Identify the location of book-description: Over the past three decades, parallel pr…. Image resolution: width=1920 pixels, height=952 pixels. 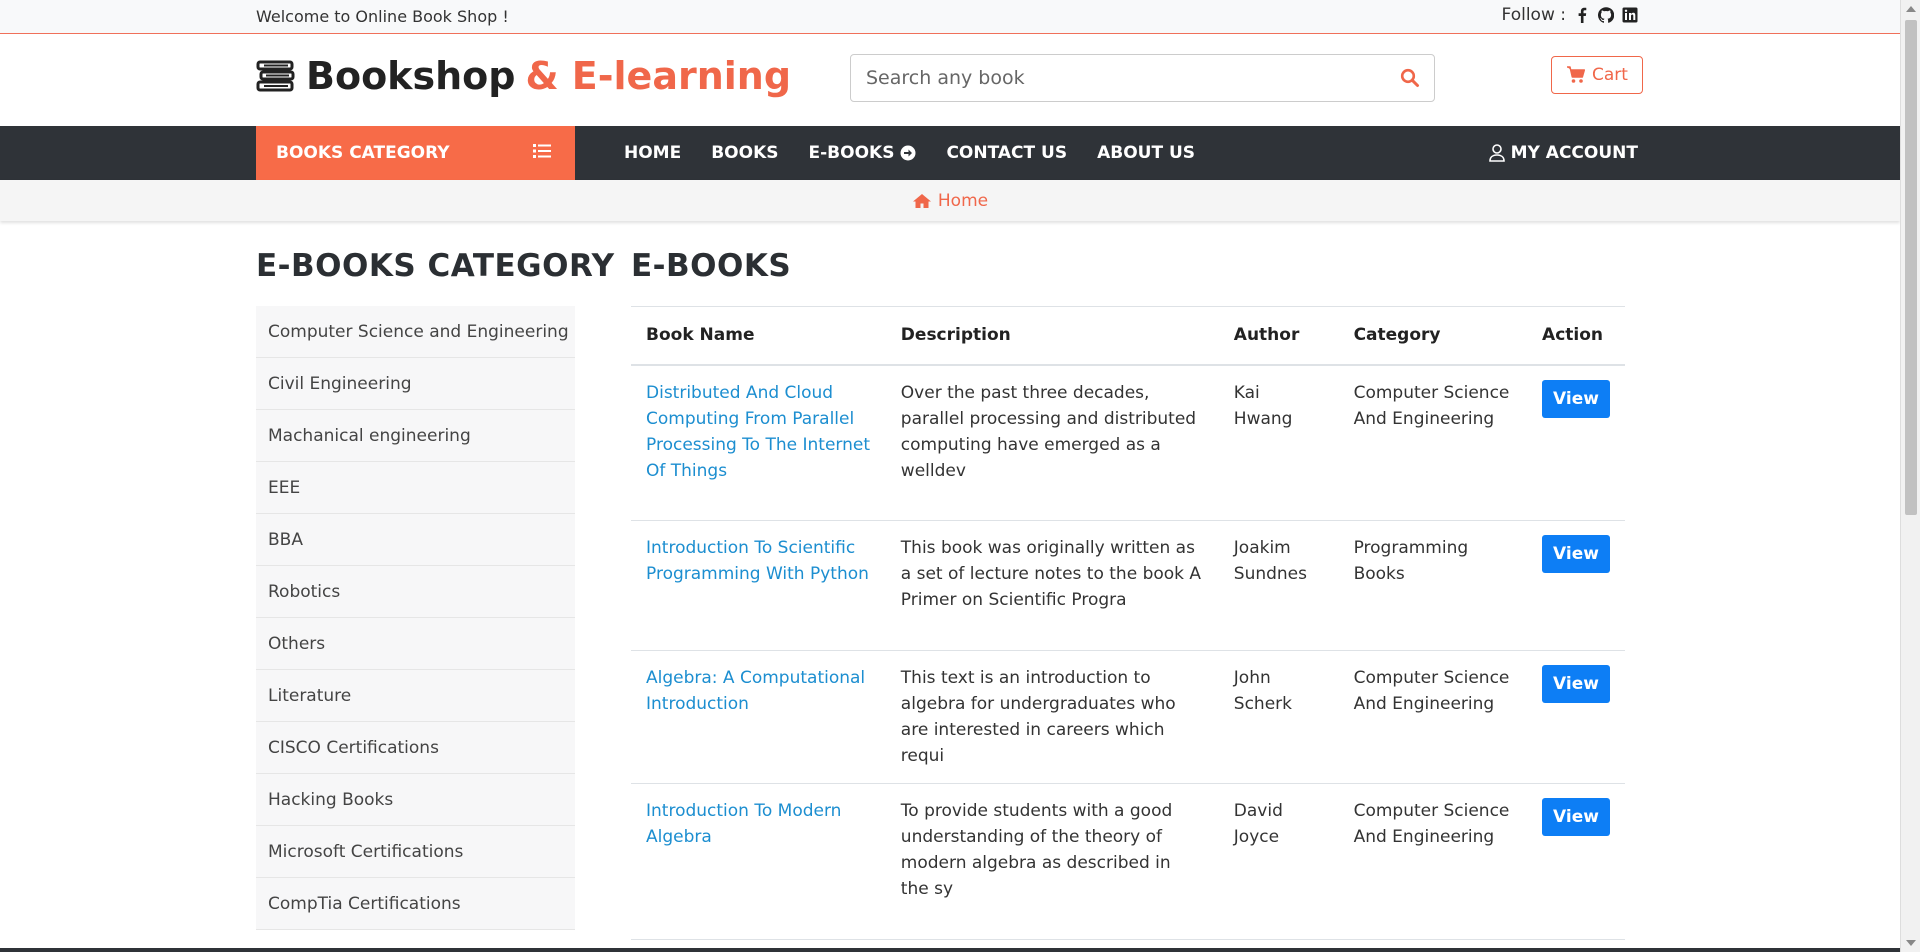
(1052, 442).